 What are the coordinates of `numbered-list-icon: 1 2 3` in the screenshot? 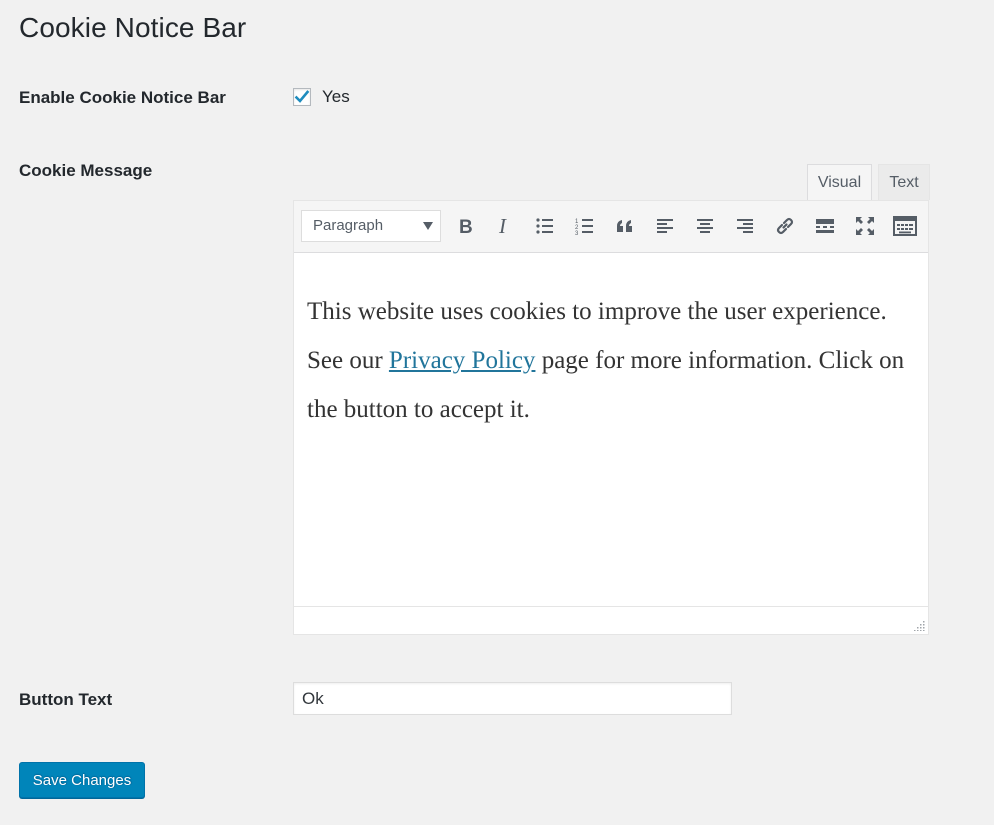 It's located at (584, 227).